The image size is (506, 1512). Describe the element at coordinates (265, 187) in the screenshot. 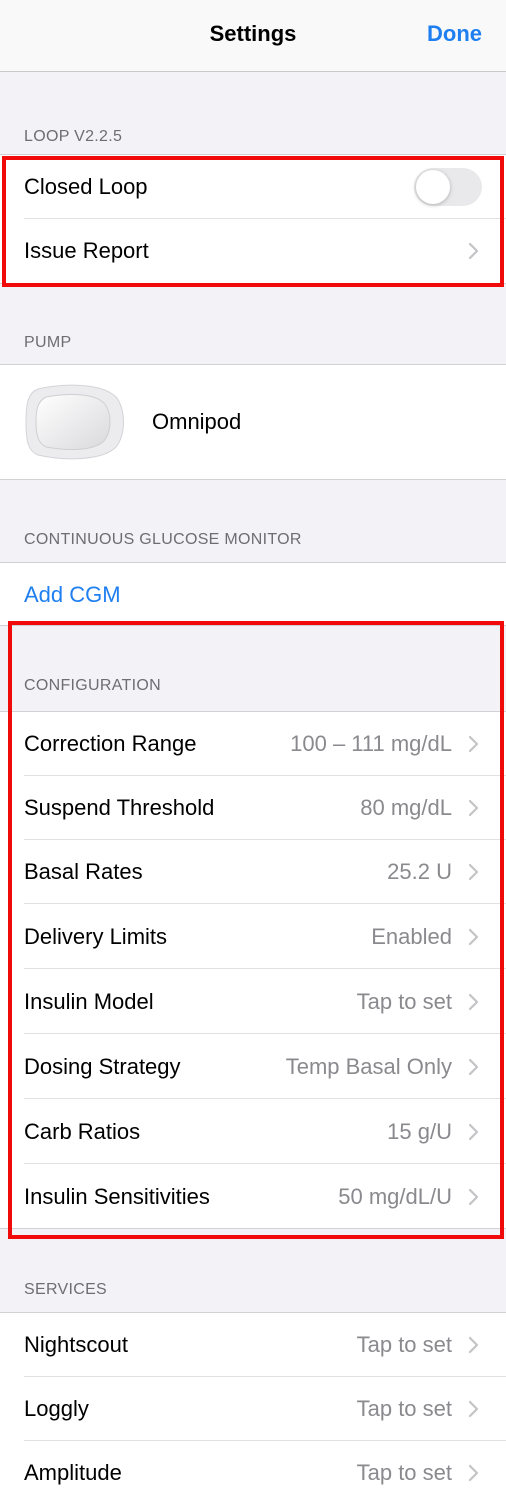

I see `closed-loop-row: Closed Loop` at that location.